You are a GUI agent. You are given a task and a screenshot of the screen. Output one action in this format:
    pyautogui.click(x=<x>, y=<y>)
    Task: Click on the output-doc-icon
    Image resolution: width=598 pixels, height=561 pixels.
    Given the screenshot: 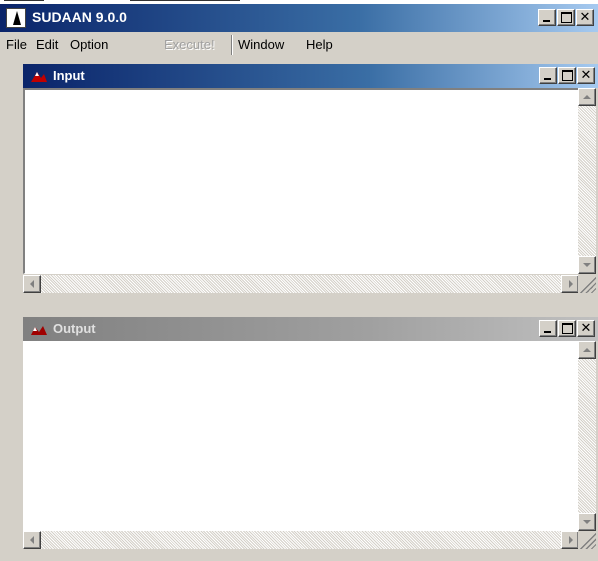 What is the action you would take?
    pyautogui.click(x=39, y=329)
    